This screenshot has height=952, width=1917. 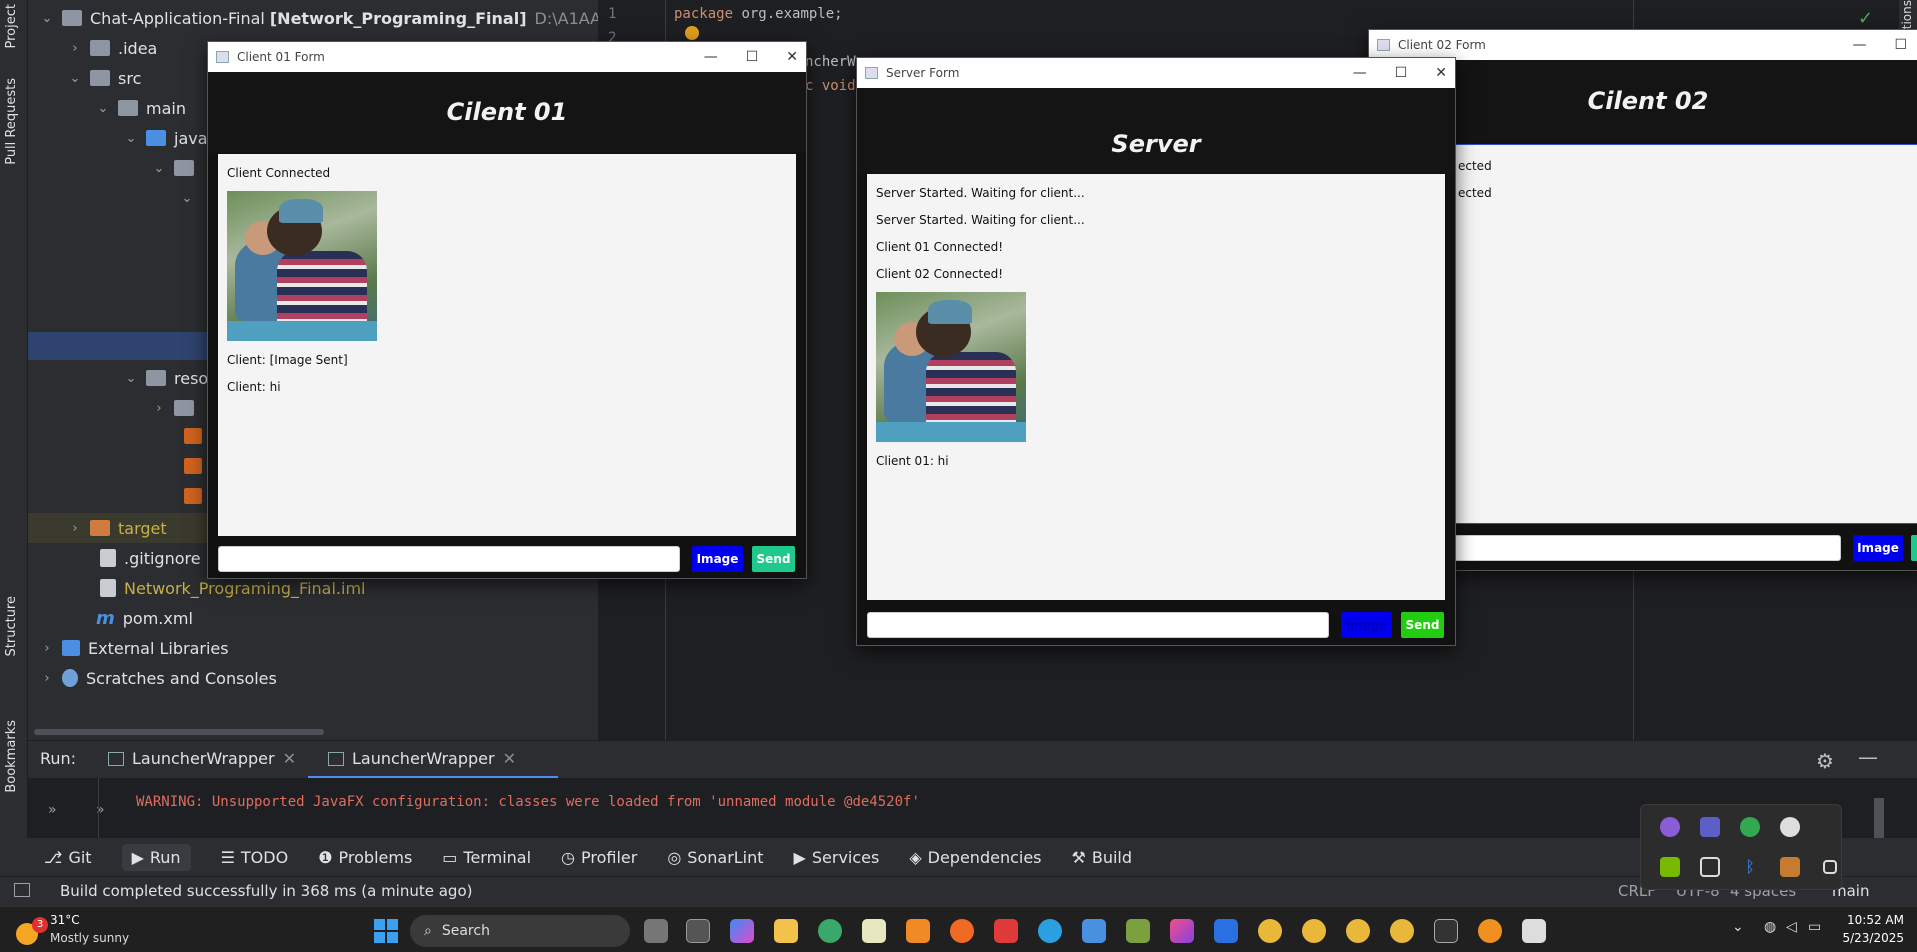 What do you see at coordinates (1226, 931) in the screenshot?
I see `calendar-icon` at bounding box center [1226, 931].